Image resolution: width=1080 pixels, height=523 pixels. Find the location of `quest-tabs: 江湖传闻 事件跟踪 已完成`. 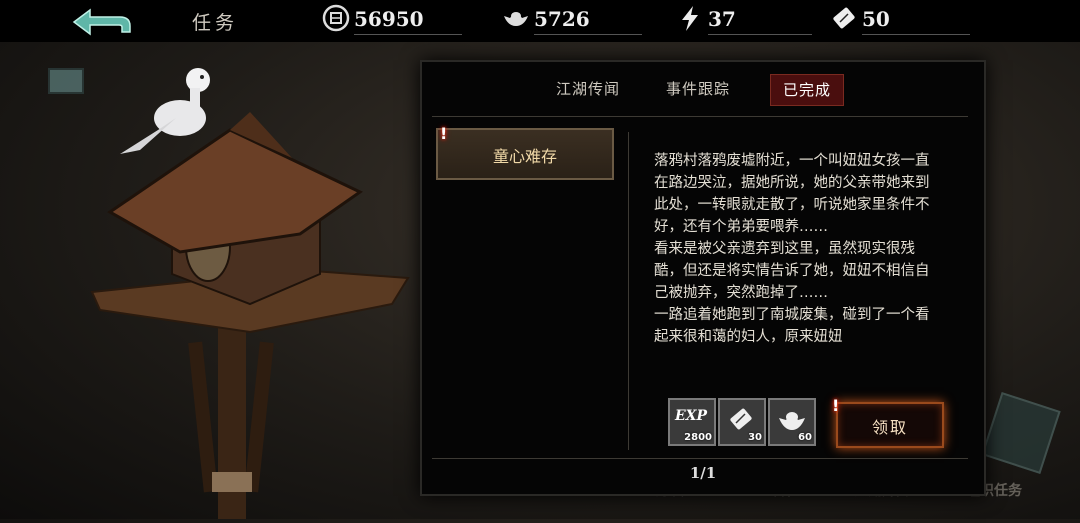

quest-tabs: 江湖传闻 事件跟踪 已完成 is located at coordinates (703, 90).